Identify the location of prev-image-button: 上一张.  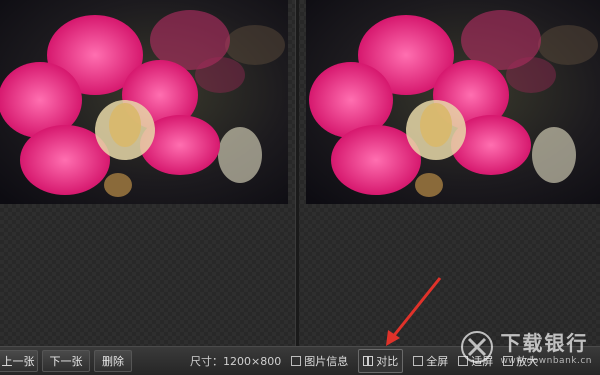
(19, 361).